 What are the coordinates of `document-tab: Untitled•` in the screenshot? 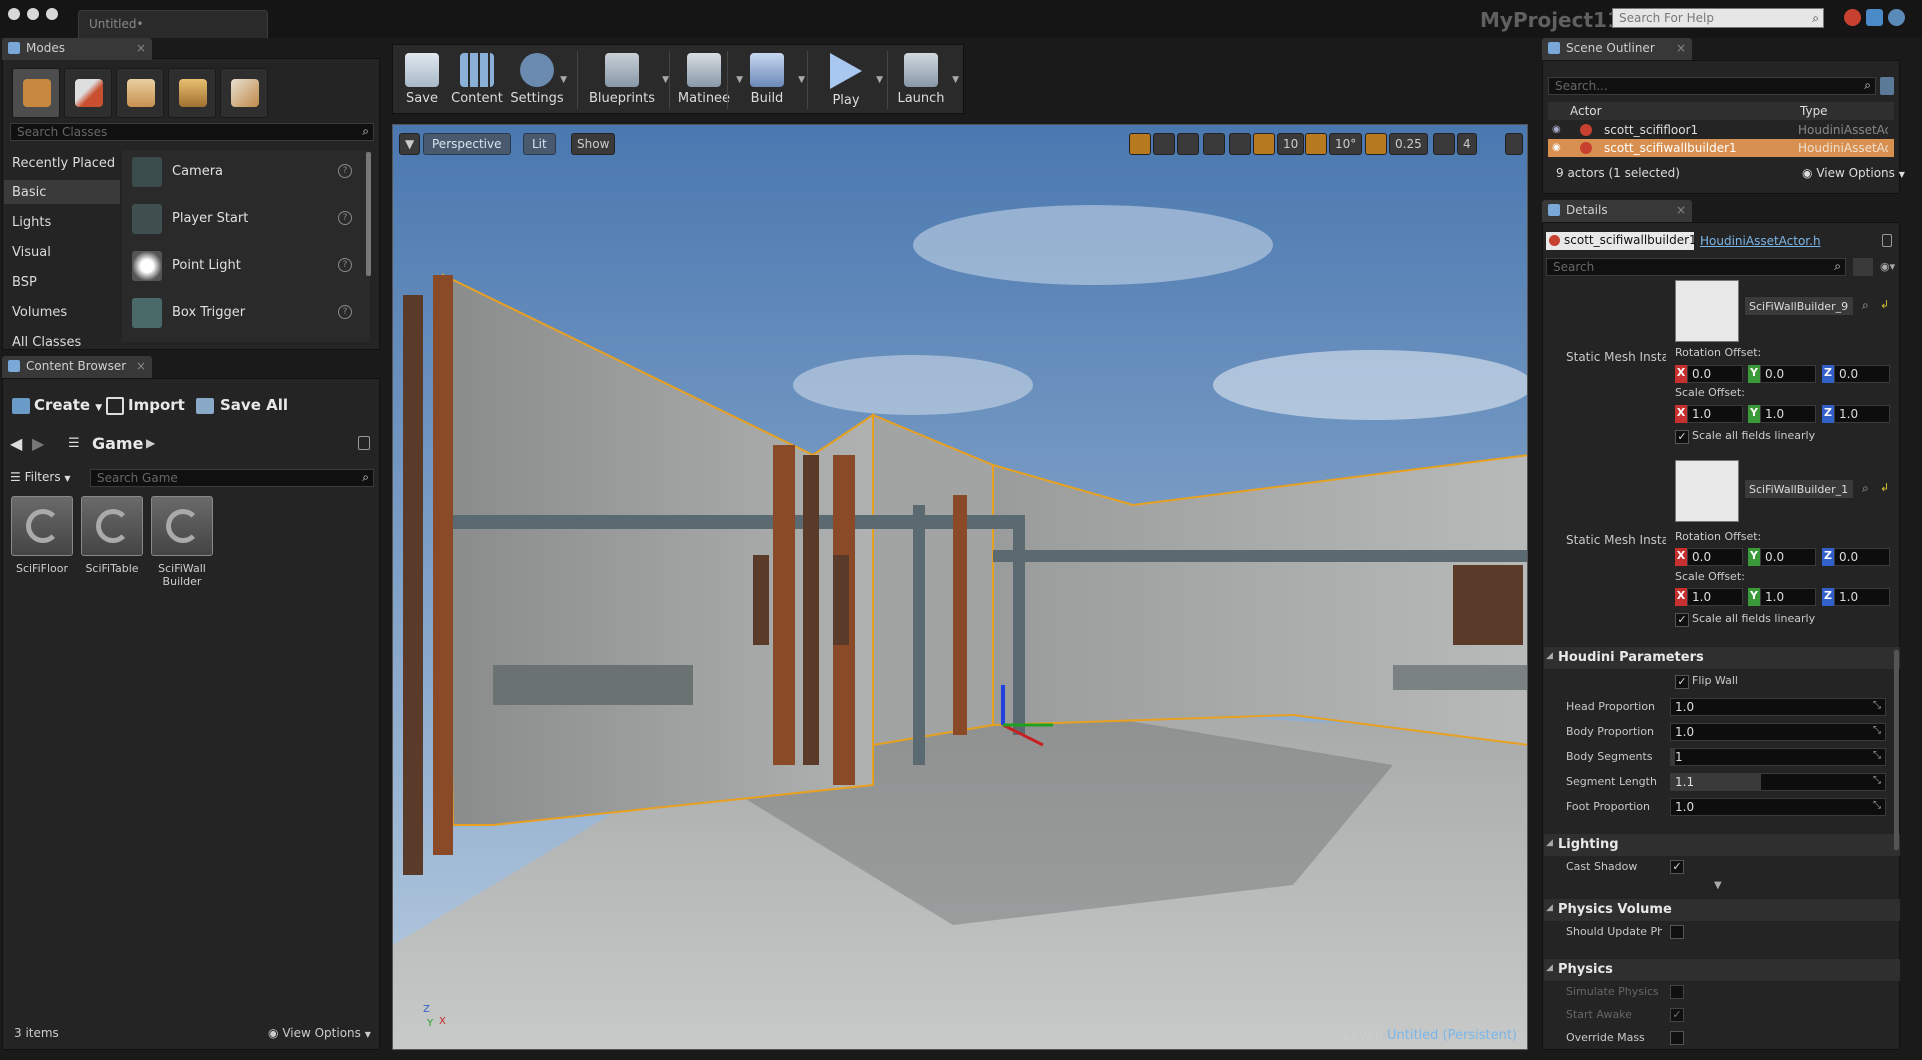 It's located at (173, 24).